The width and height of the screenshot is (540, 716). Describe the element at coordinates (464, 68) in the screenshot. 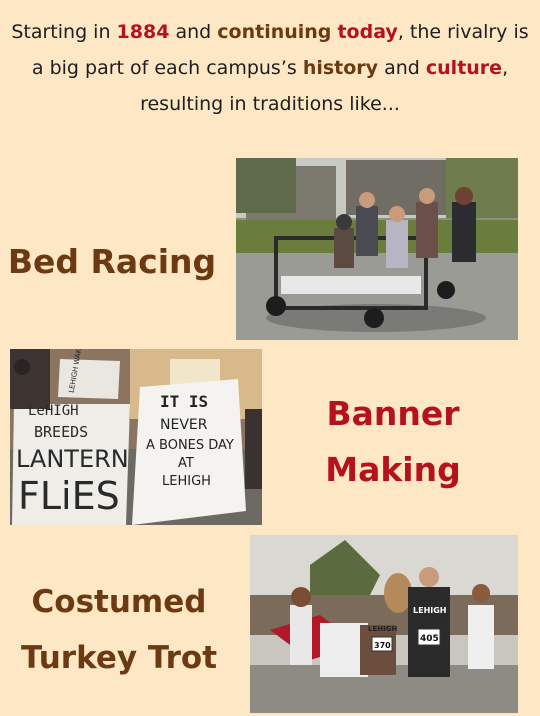

I see `culture-highlight: culture` at that location.